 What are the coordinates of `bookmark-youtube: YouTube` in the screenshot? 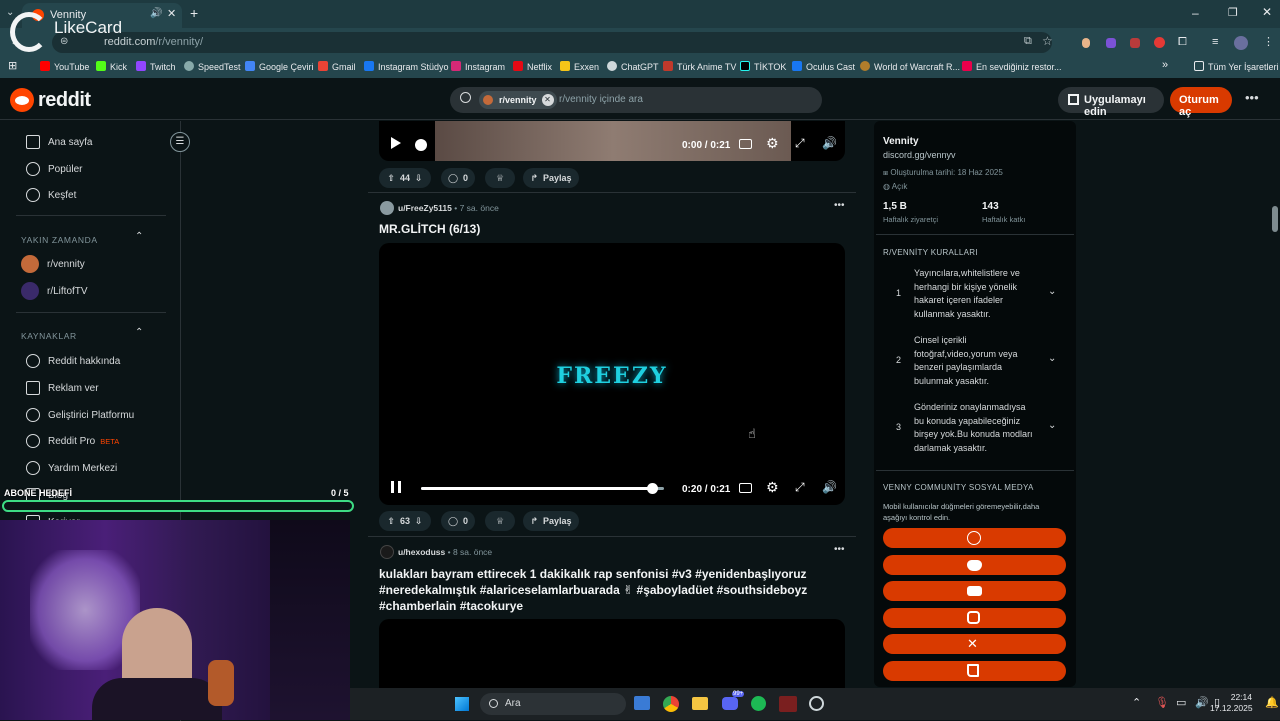 It's located at (64, 66).